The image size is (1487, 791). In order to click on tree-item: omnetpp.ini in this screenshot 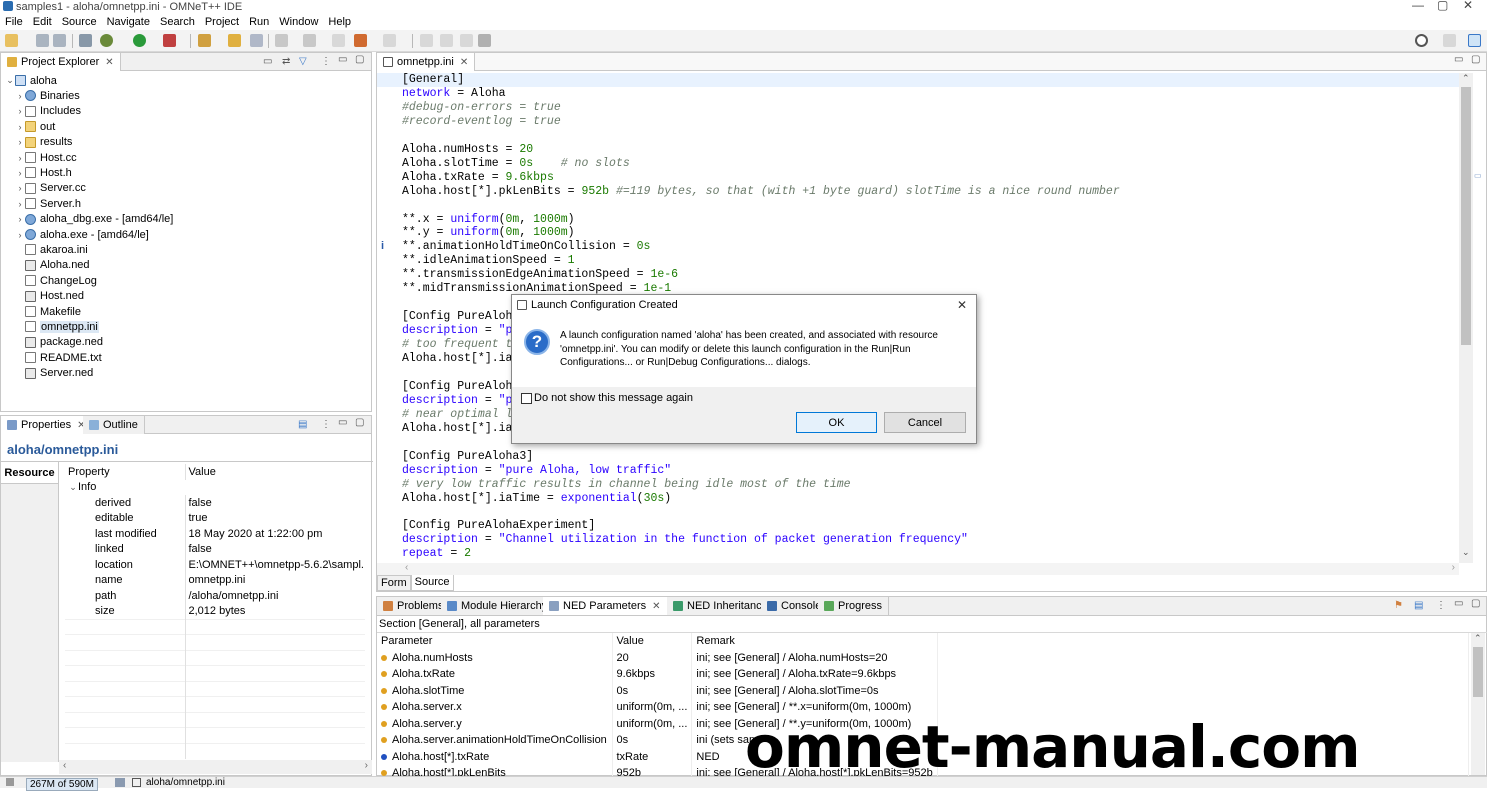, I will do `click(57, 326)`.